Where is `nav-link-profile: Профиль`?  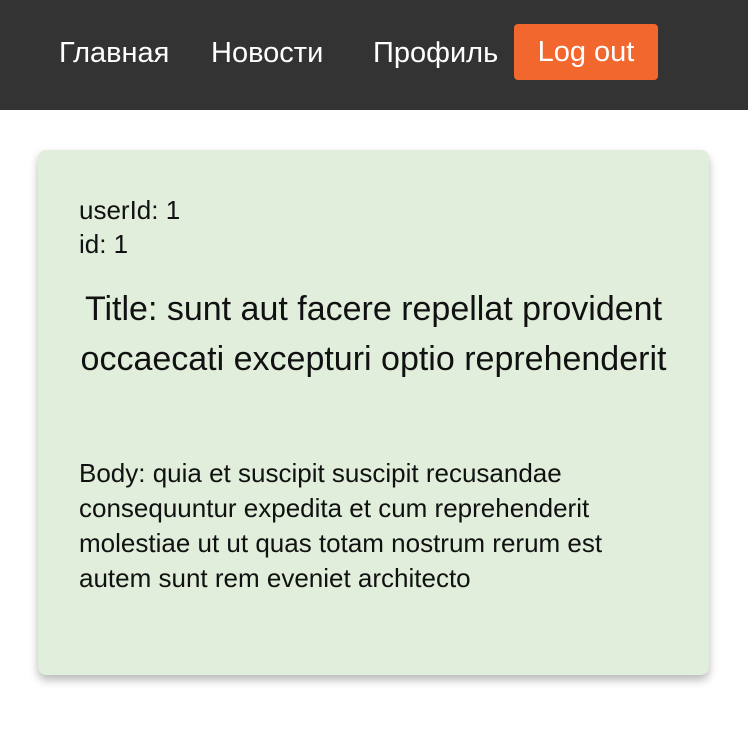 nav-link-profile: Профиль is located at coordinates (435, 53).